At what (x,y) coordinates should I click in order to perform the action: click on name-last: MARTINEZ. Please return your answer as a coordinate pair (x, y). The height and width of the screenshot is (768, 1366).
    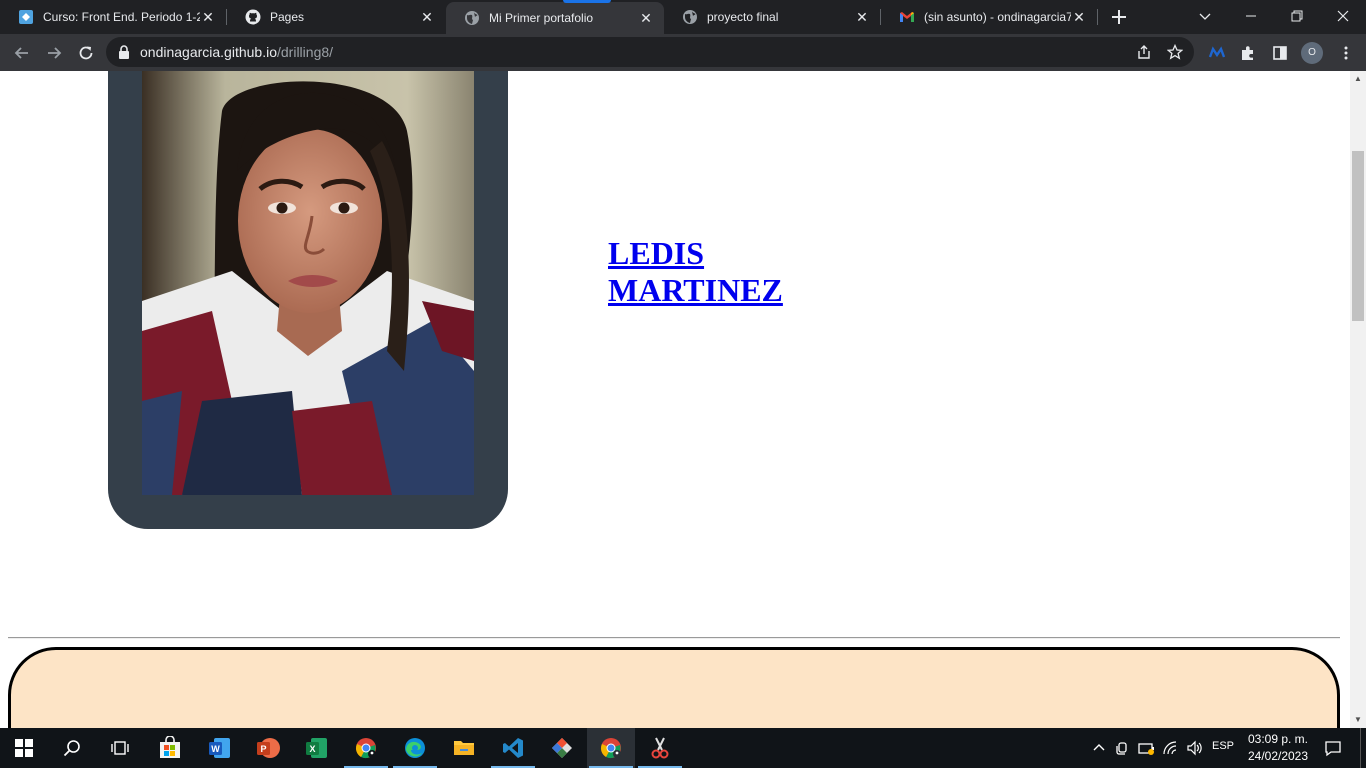
    Looking at the image, I should click on (695, 290).